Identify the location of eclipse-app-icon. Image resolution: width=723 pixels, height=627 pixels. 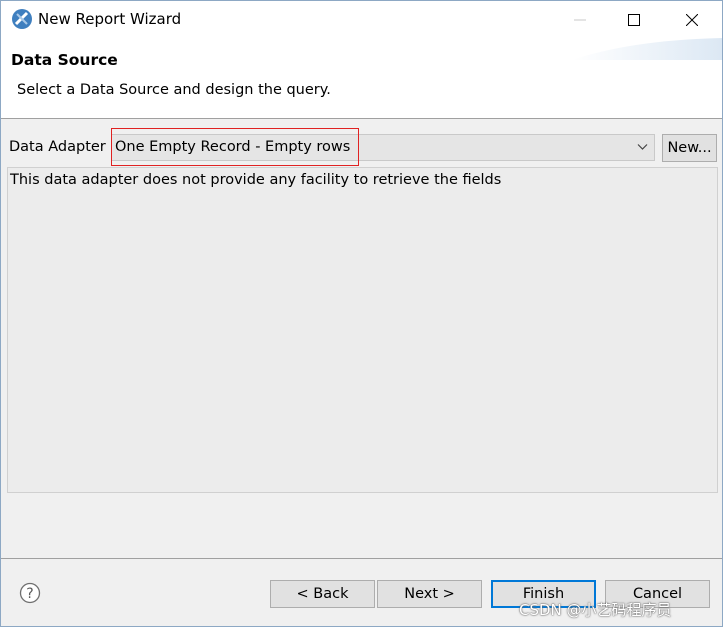
(22, 19).